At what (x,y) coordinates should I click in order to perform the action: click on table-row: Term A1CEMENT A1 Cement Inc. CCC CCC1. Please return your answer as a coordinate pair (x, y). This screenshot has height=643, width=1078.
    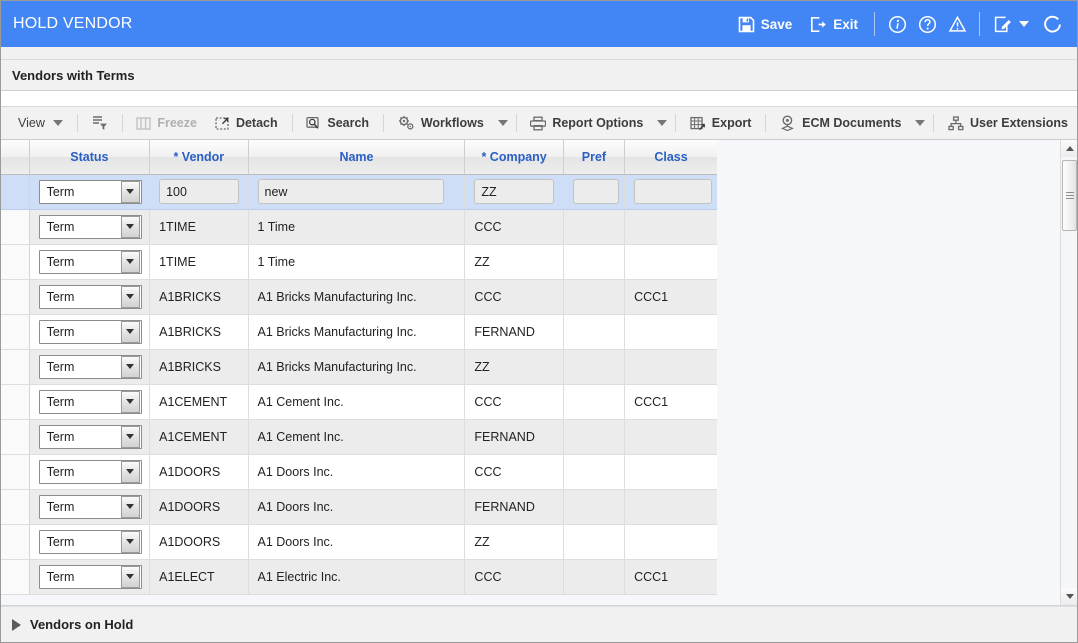
    Looking at the image, I should click on (359, 402).